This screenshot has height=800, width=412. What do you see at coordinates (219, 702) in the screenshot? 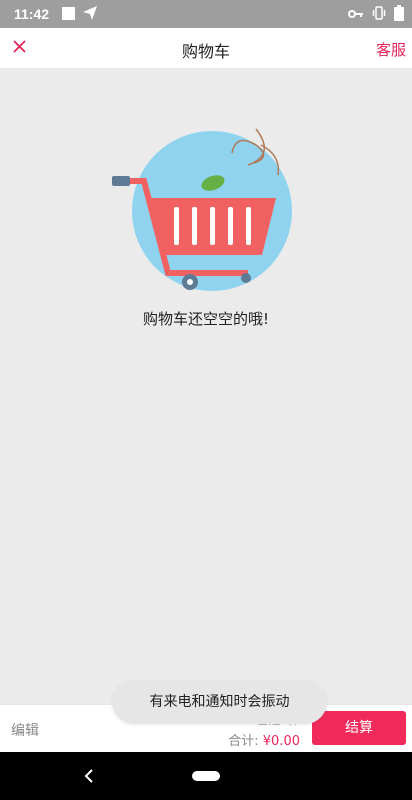
I see `vibrate-toast: 有来电和通知时会振动` at bounding box center [219, 702].